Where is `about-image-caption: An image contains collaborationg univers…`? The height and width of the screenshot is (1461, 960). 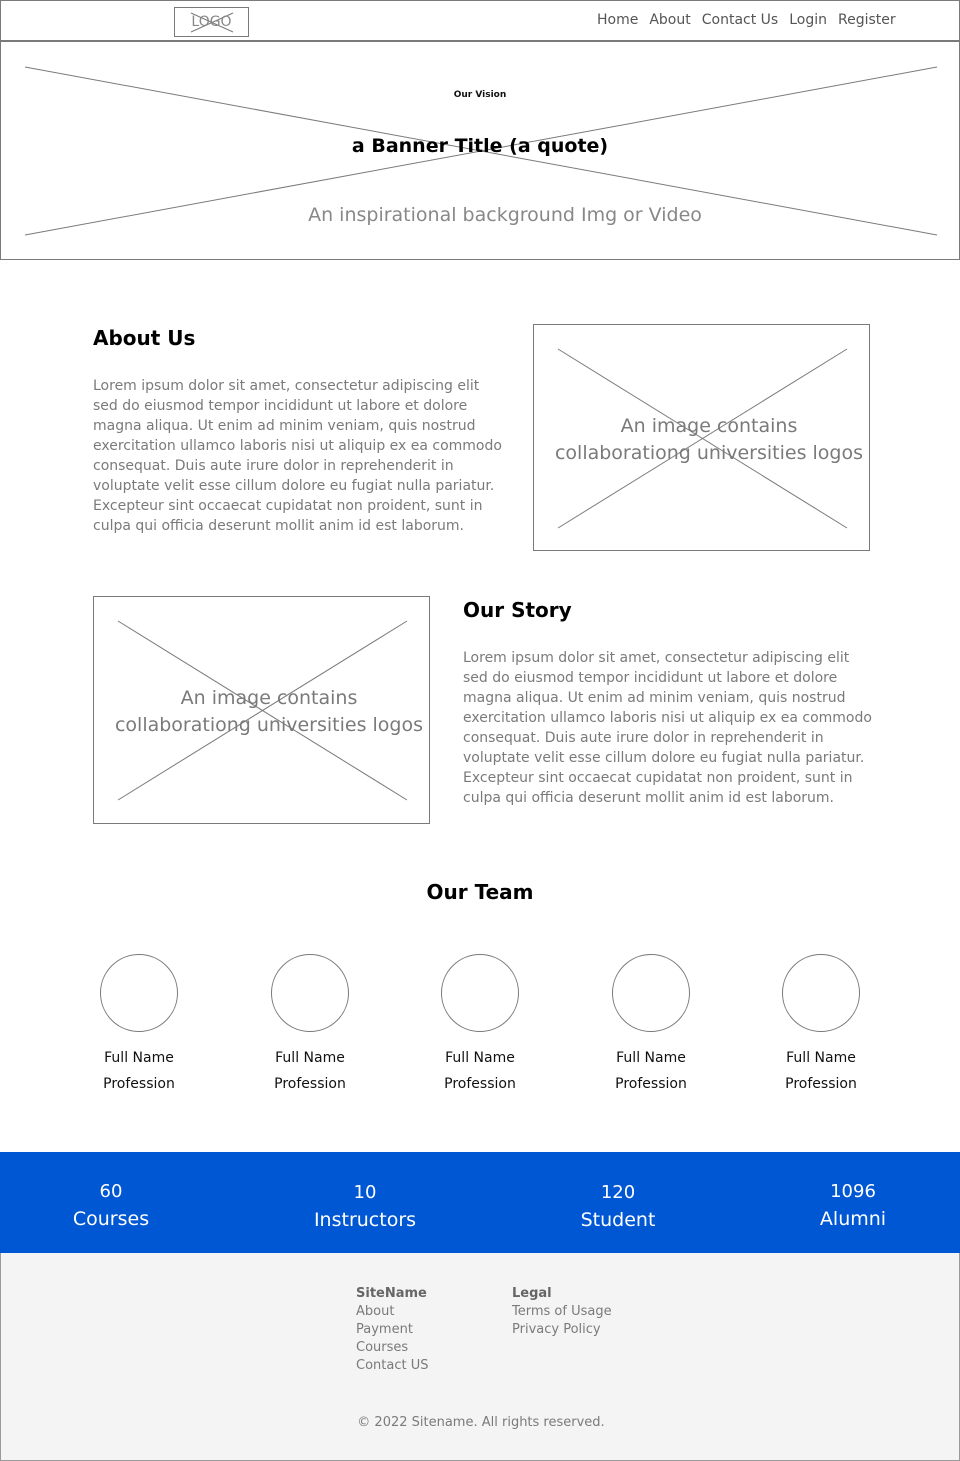 about-image-caption: An image contains collaborationg univers… is located at coordinates (709, 439).